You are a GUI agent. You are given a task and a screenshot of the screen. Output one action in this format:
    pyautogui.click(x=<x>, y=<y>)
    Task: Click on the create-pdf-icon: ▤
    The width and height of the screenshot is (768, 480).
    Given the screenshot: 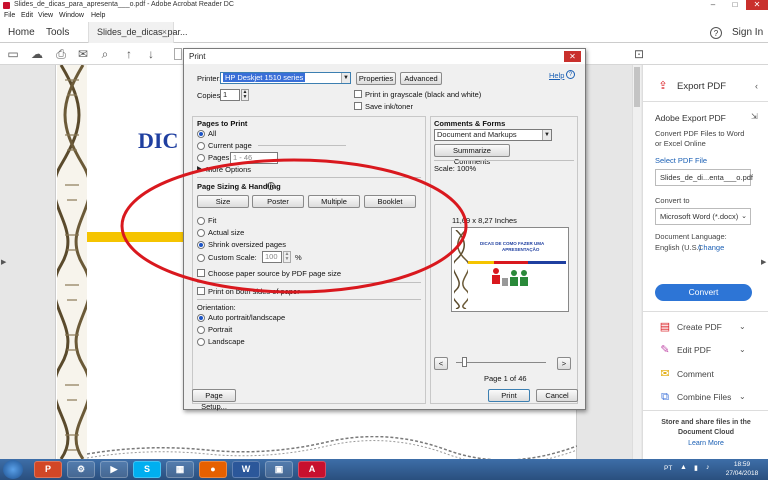 What is the action you would take?
    pyautogui.click(x=665, y=327)
    